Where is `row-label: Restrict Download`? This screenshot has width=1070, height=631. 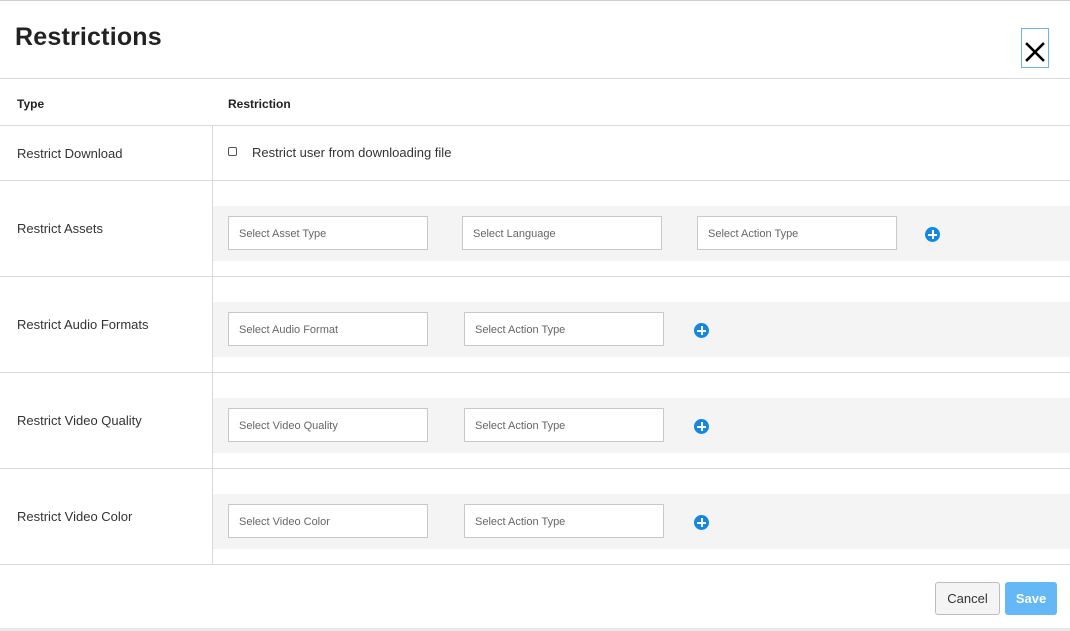
row-label: Restrict Download is located at coordinates (70, 153).